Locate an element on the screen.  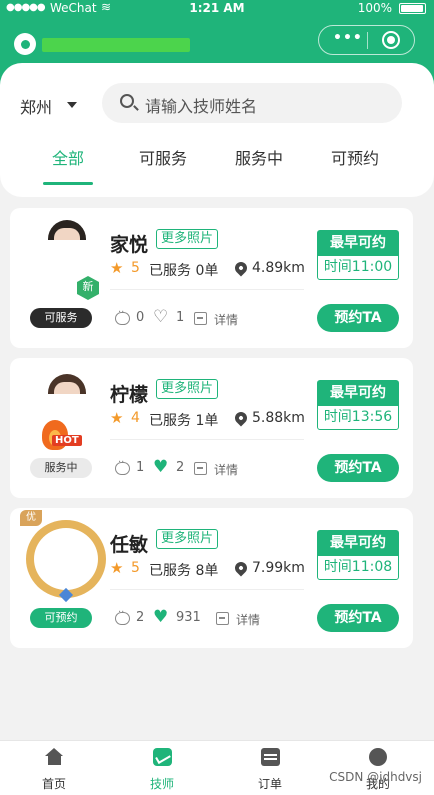
city-selector: 郑州 is located at coordinates (36, 106).